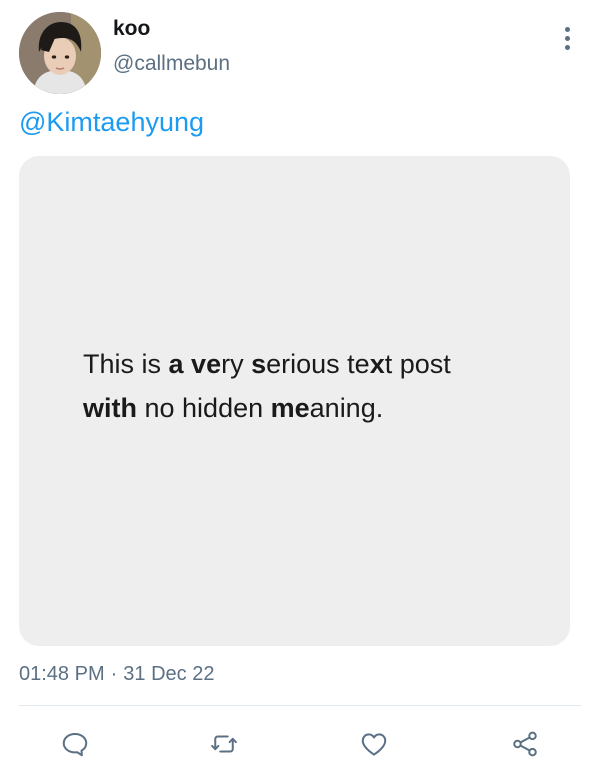 The width and height of the screenshot is (600, 776). I want to click on media-caption-line-1: This is a very serious text post, so click(267, 364).